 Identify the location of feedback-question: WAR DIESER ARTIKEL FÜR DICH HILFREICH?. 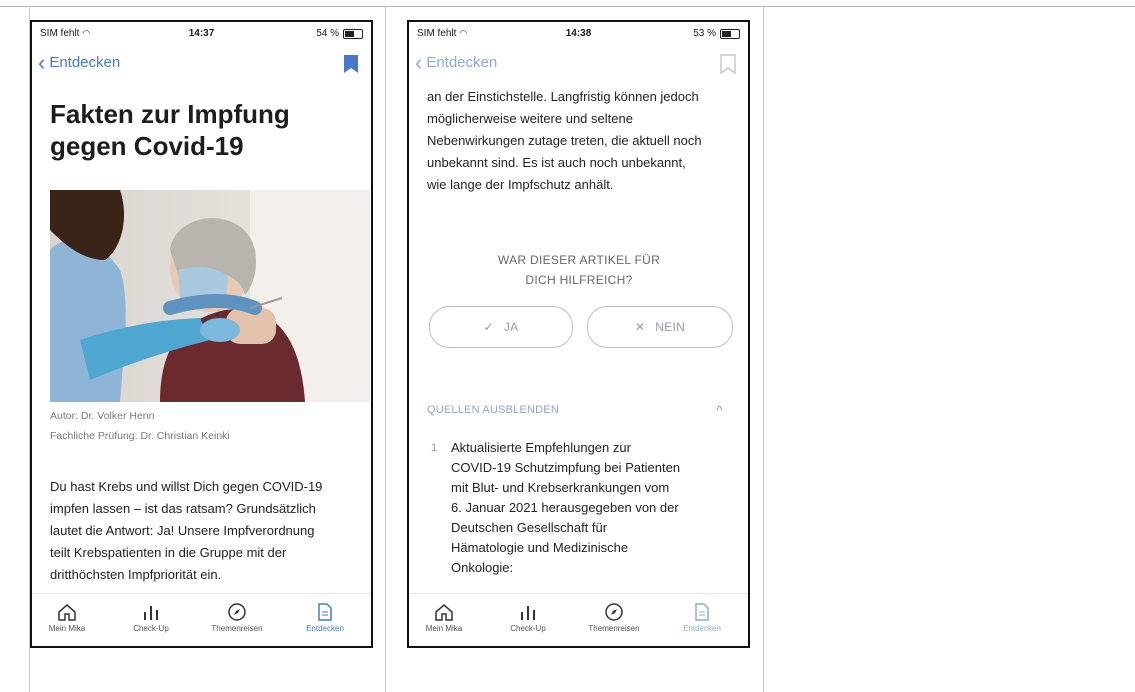
(579, 270).